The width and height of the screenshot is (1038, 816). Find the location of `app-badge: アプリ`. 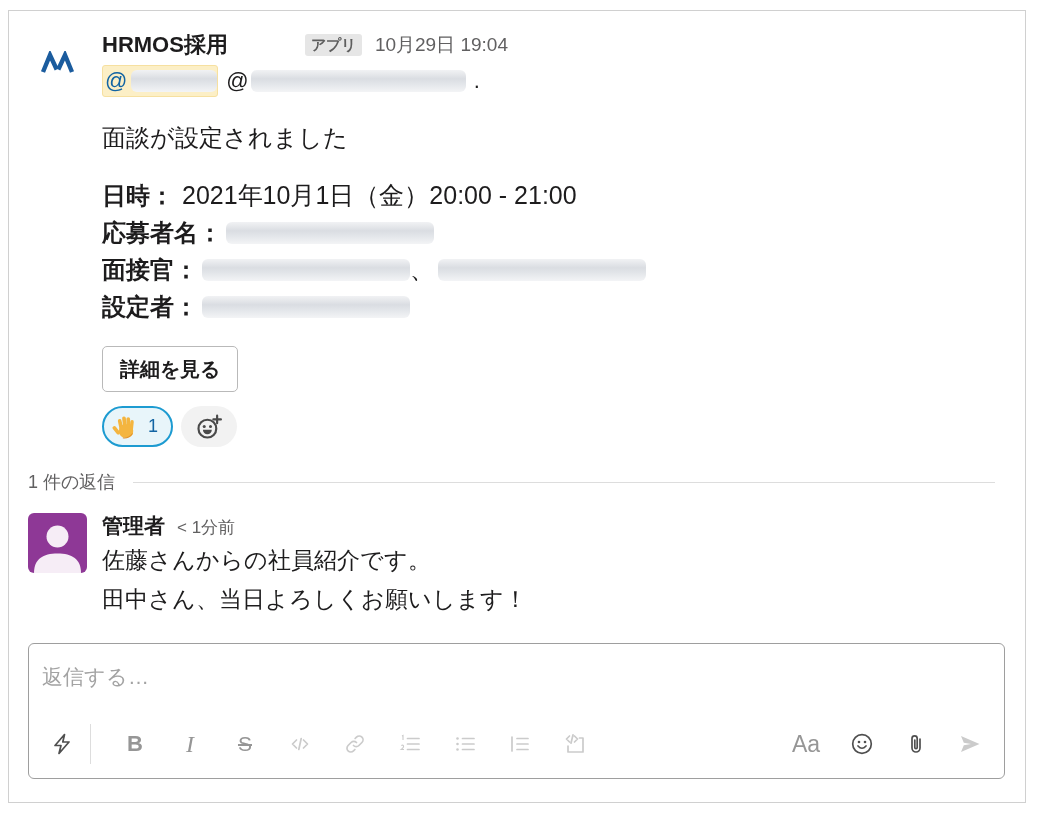

app-badge: アプリ is located at coordinates (333, 45).